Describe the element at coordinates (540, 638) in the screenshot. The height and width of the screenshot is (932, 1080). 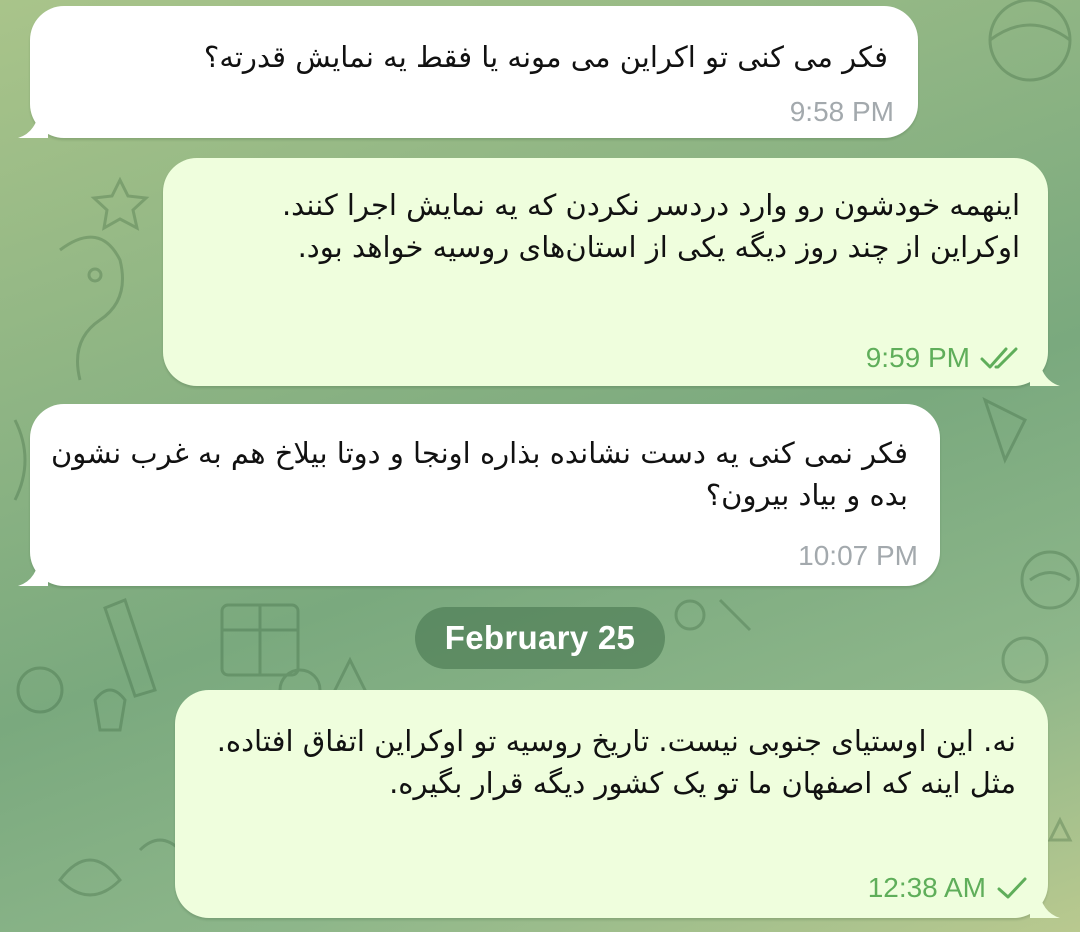
I see `date-separator: February 25` at that location.